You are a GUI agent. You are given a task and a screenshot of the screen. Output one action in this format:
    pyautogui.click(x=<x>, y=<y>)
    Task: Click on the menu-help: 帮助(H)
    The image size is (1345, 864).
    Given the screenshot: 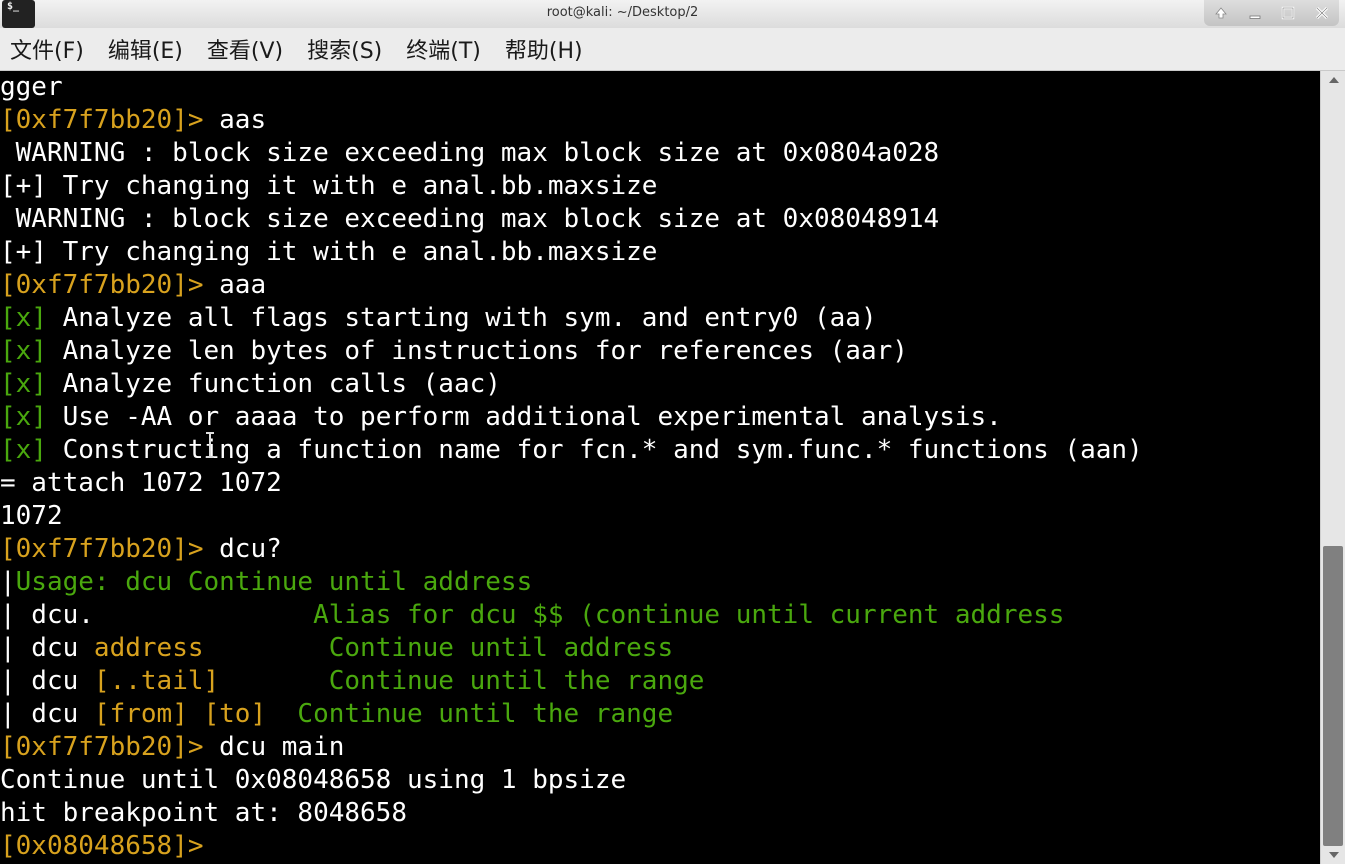 What is the action you would take?
    pyautogui.click(x=544, y=49)
    